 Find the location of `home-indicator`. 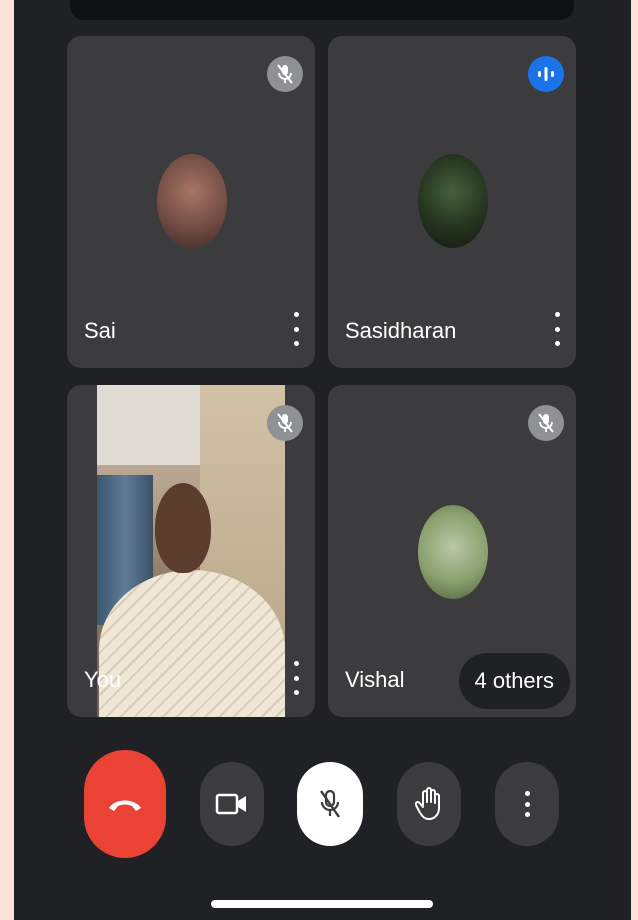

home-indicator is located at coordinates (322, 904).